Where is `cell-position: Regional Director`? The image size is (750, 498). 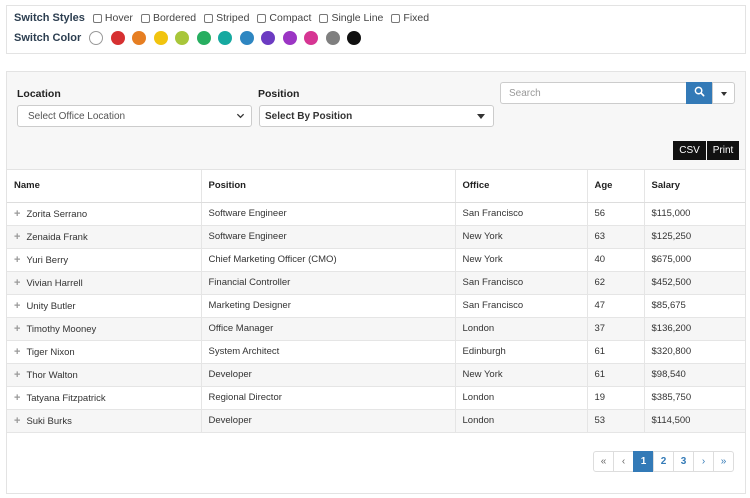 cell-position: Regional Director is located at coordinates (328, 398).